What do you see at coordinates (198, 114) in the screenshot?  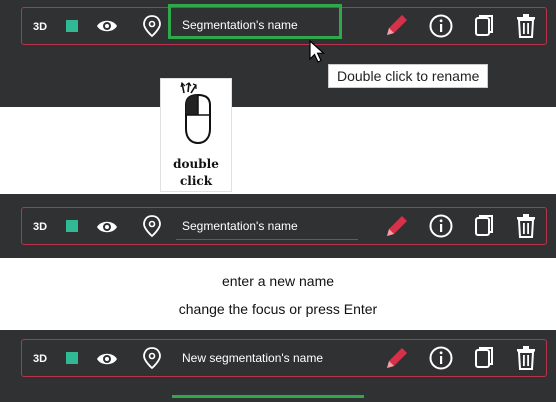 I see `mouse-double-click-icon` at bounding box center [198, 114].